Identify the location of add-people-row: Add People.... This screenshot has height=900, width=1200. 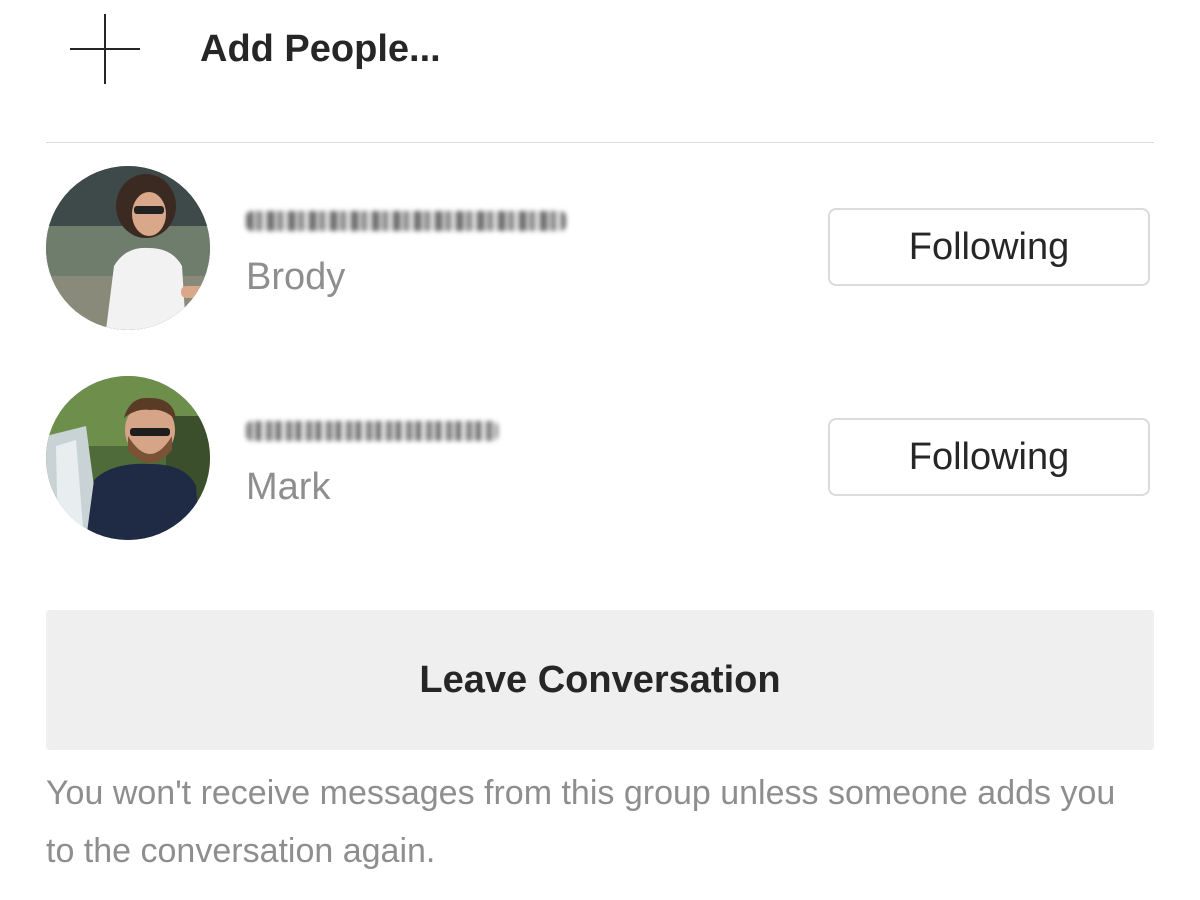
(600, 71).